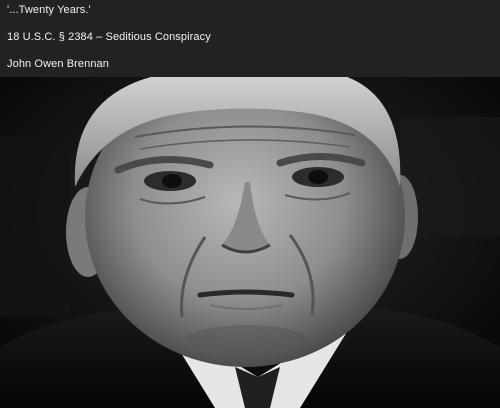  Describe the element at coordinates (49, 10) in the screenshot. I see `caption-quote: '...Twenty Years.'` at that location.